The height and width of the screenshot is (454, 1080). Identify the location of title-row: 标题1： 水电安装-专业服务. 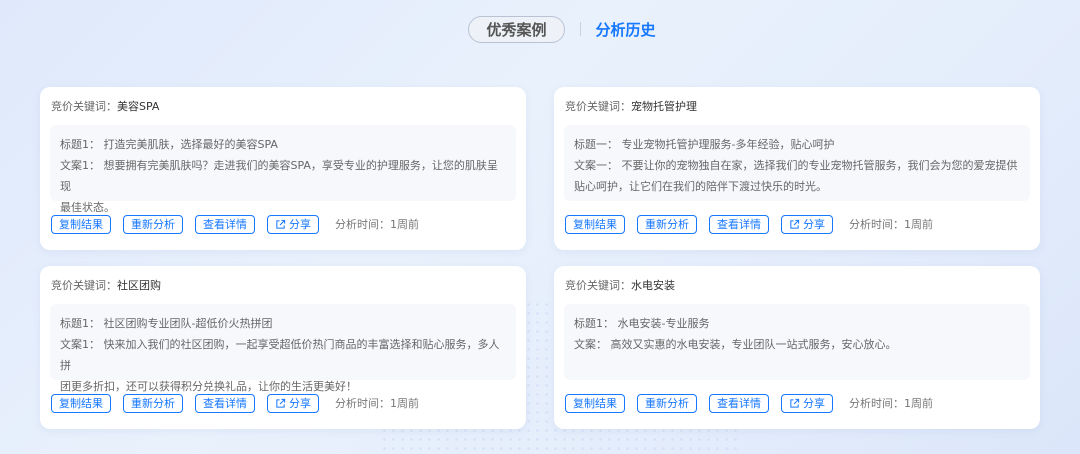
(797, 323).